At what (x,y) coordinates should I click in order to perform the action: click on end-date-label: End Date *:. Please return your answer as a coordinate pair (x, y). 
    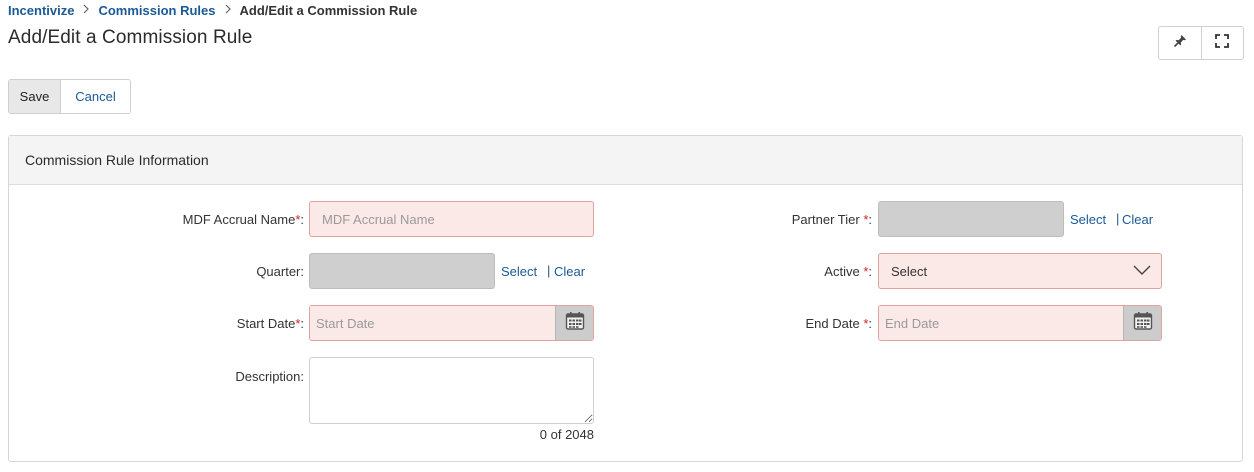
    Looking at the image, I should click on (838, 323).